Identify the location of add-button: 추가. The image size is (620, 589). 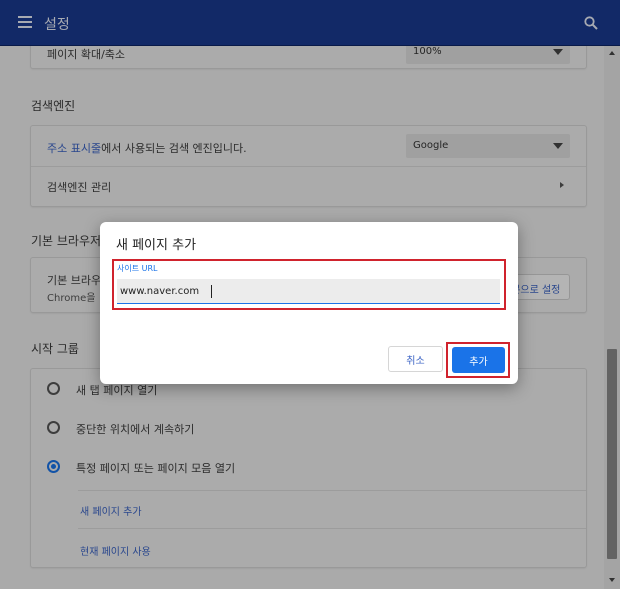
(478, 360).